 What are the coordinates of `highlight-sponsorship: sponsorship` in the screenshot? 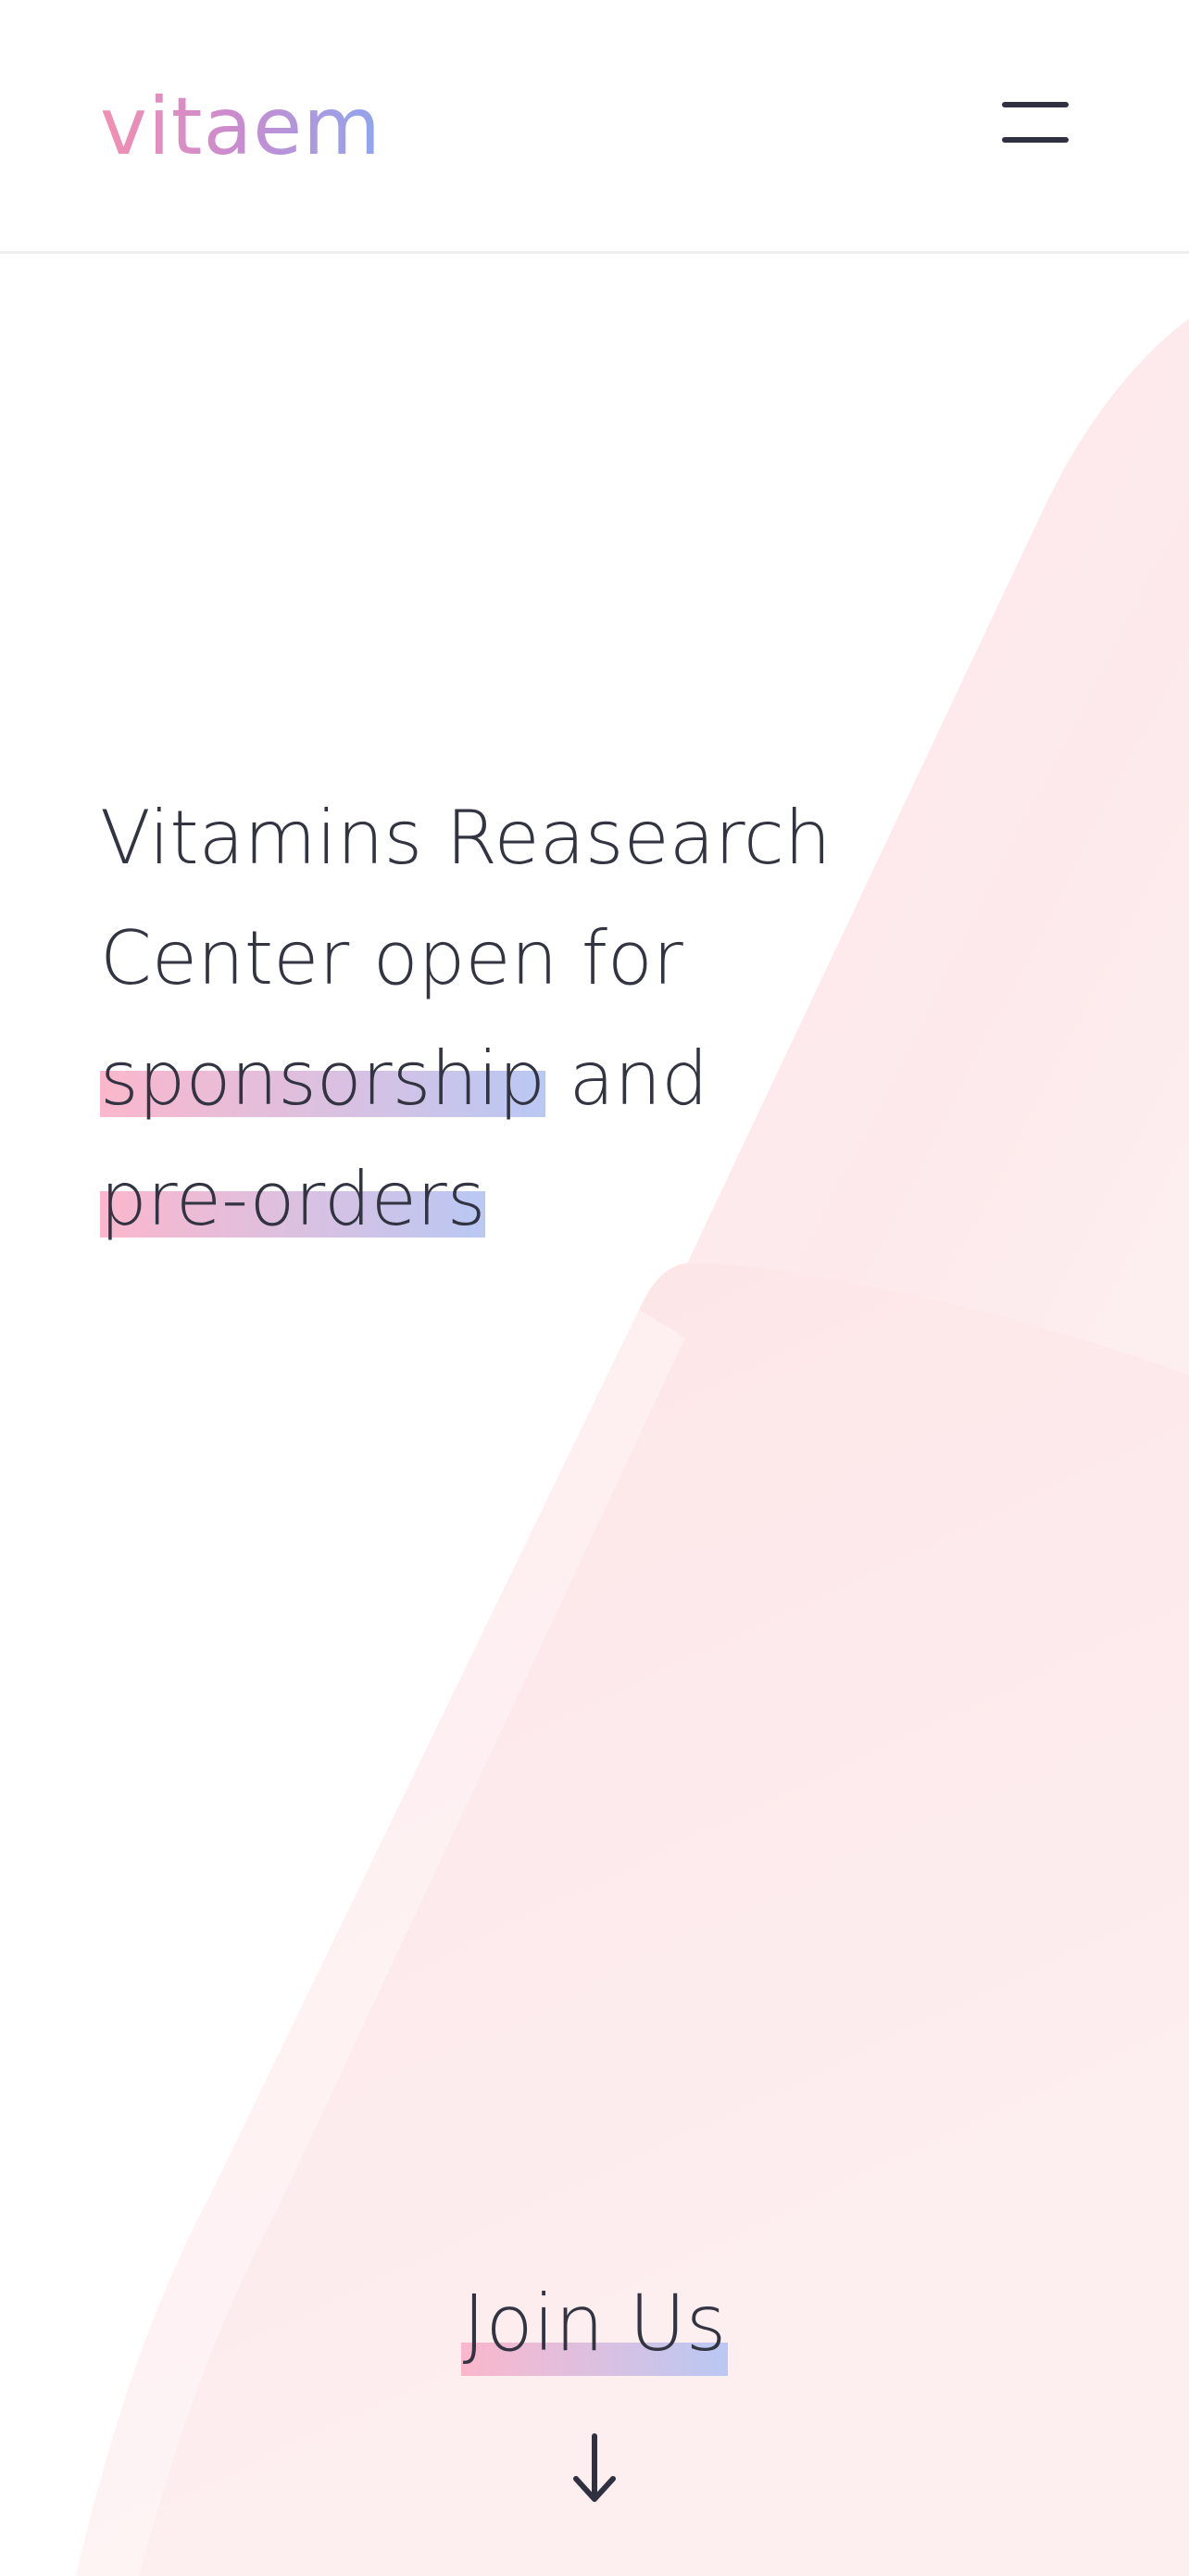 It's located at (323, 1079).